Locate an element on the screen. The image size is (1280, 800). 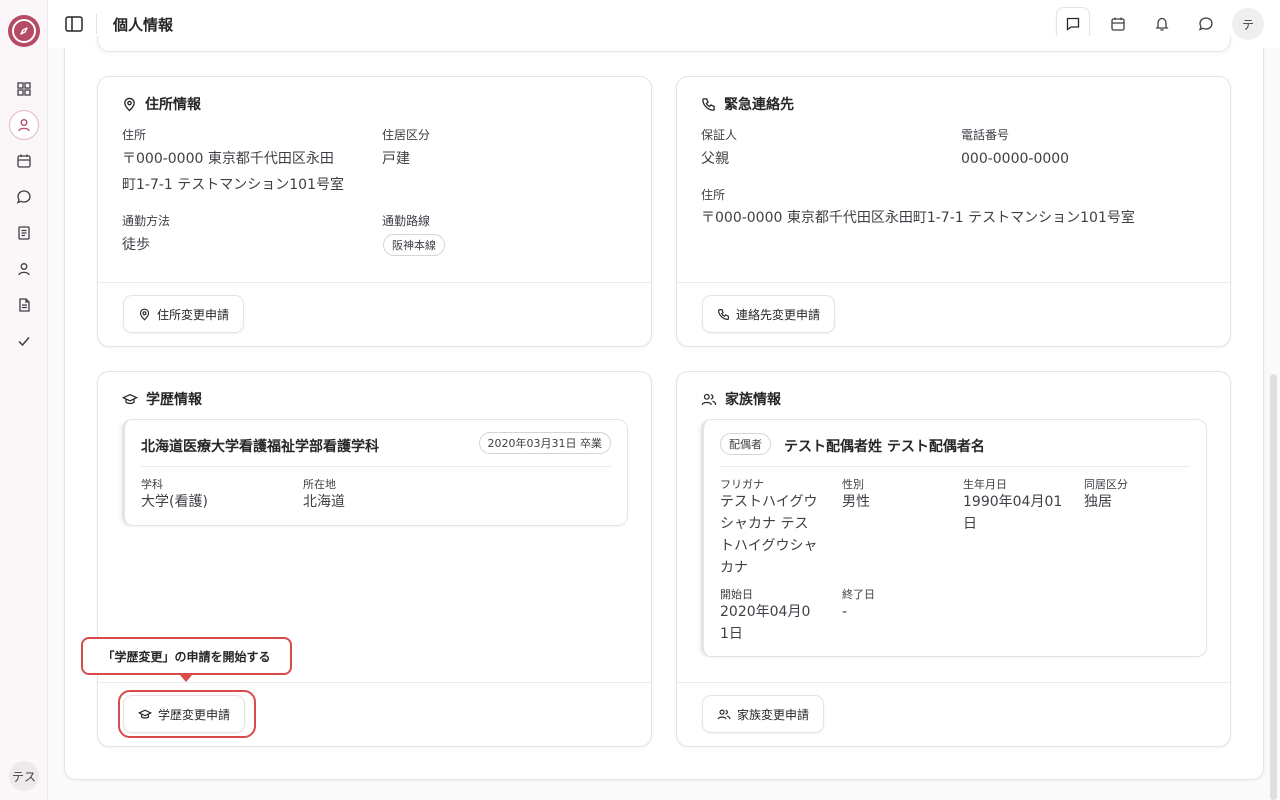
sidebar: テス is located at coordinates (24, 400).